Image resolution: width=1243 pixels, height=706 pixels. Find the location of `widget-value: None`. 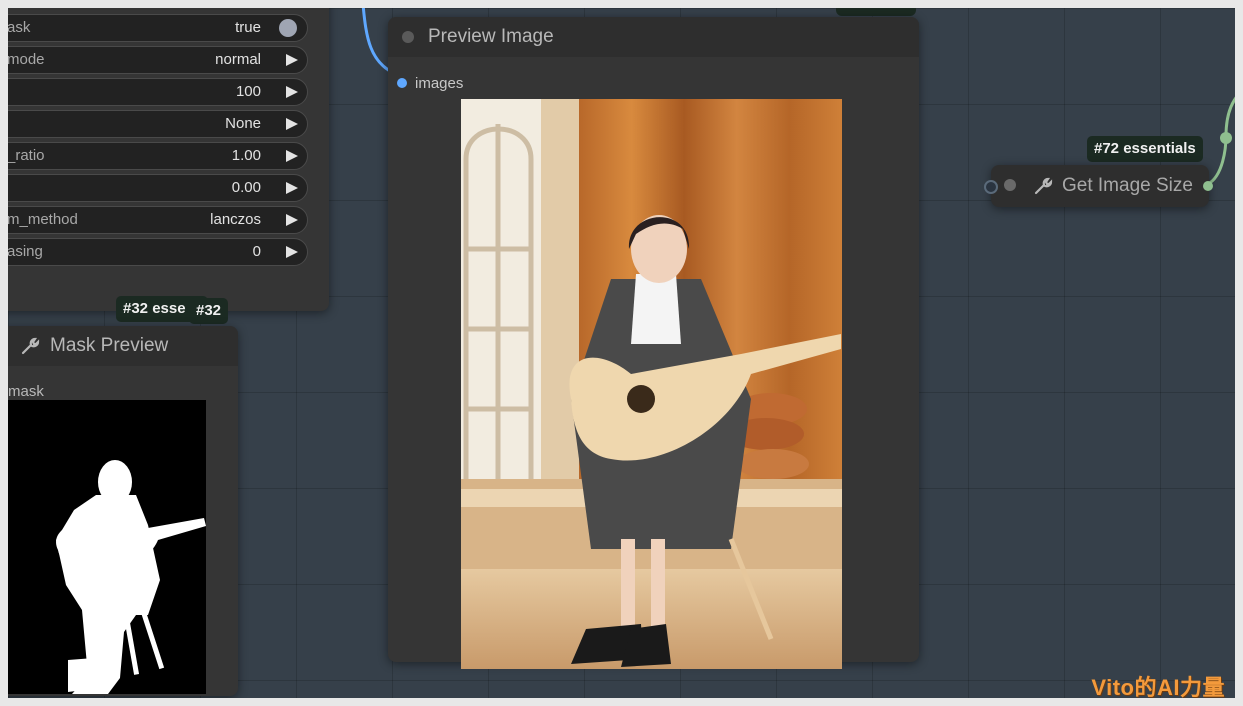

widget-value: None is located at coordinates (243, 123).